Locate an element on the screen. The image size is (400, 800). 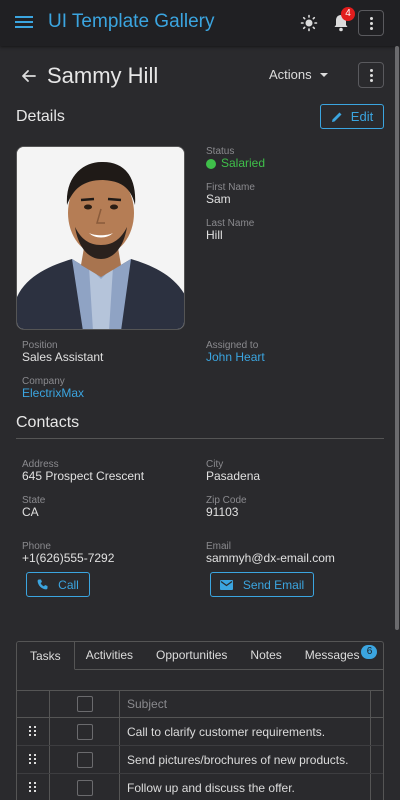
select-all-checkbox is located at coordinates (84, 704).